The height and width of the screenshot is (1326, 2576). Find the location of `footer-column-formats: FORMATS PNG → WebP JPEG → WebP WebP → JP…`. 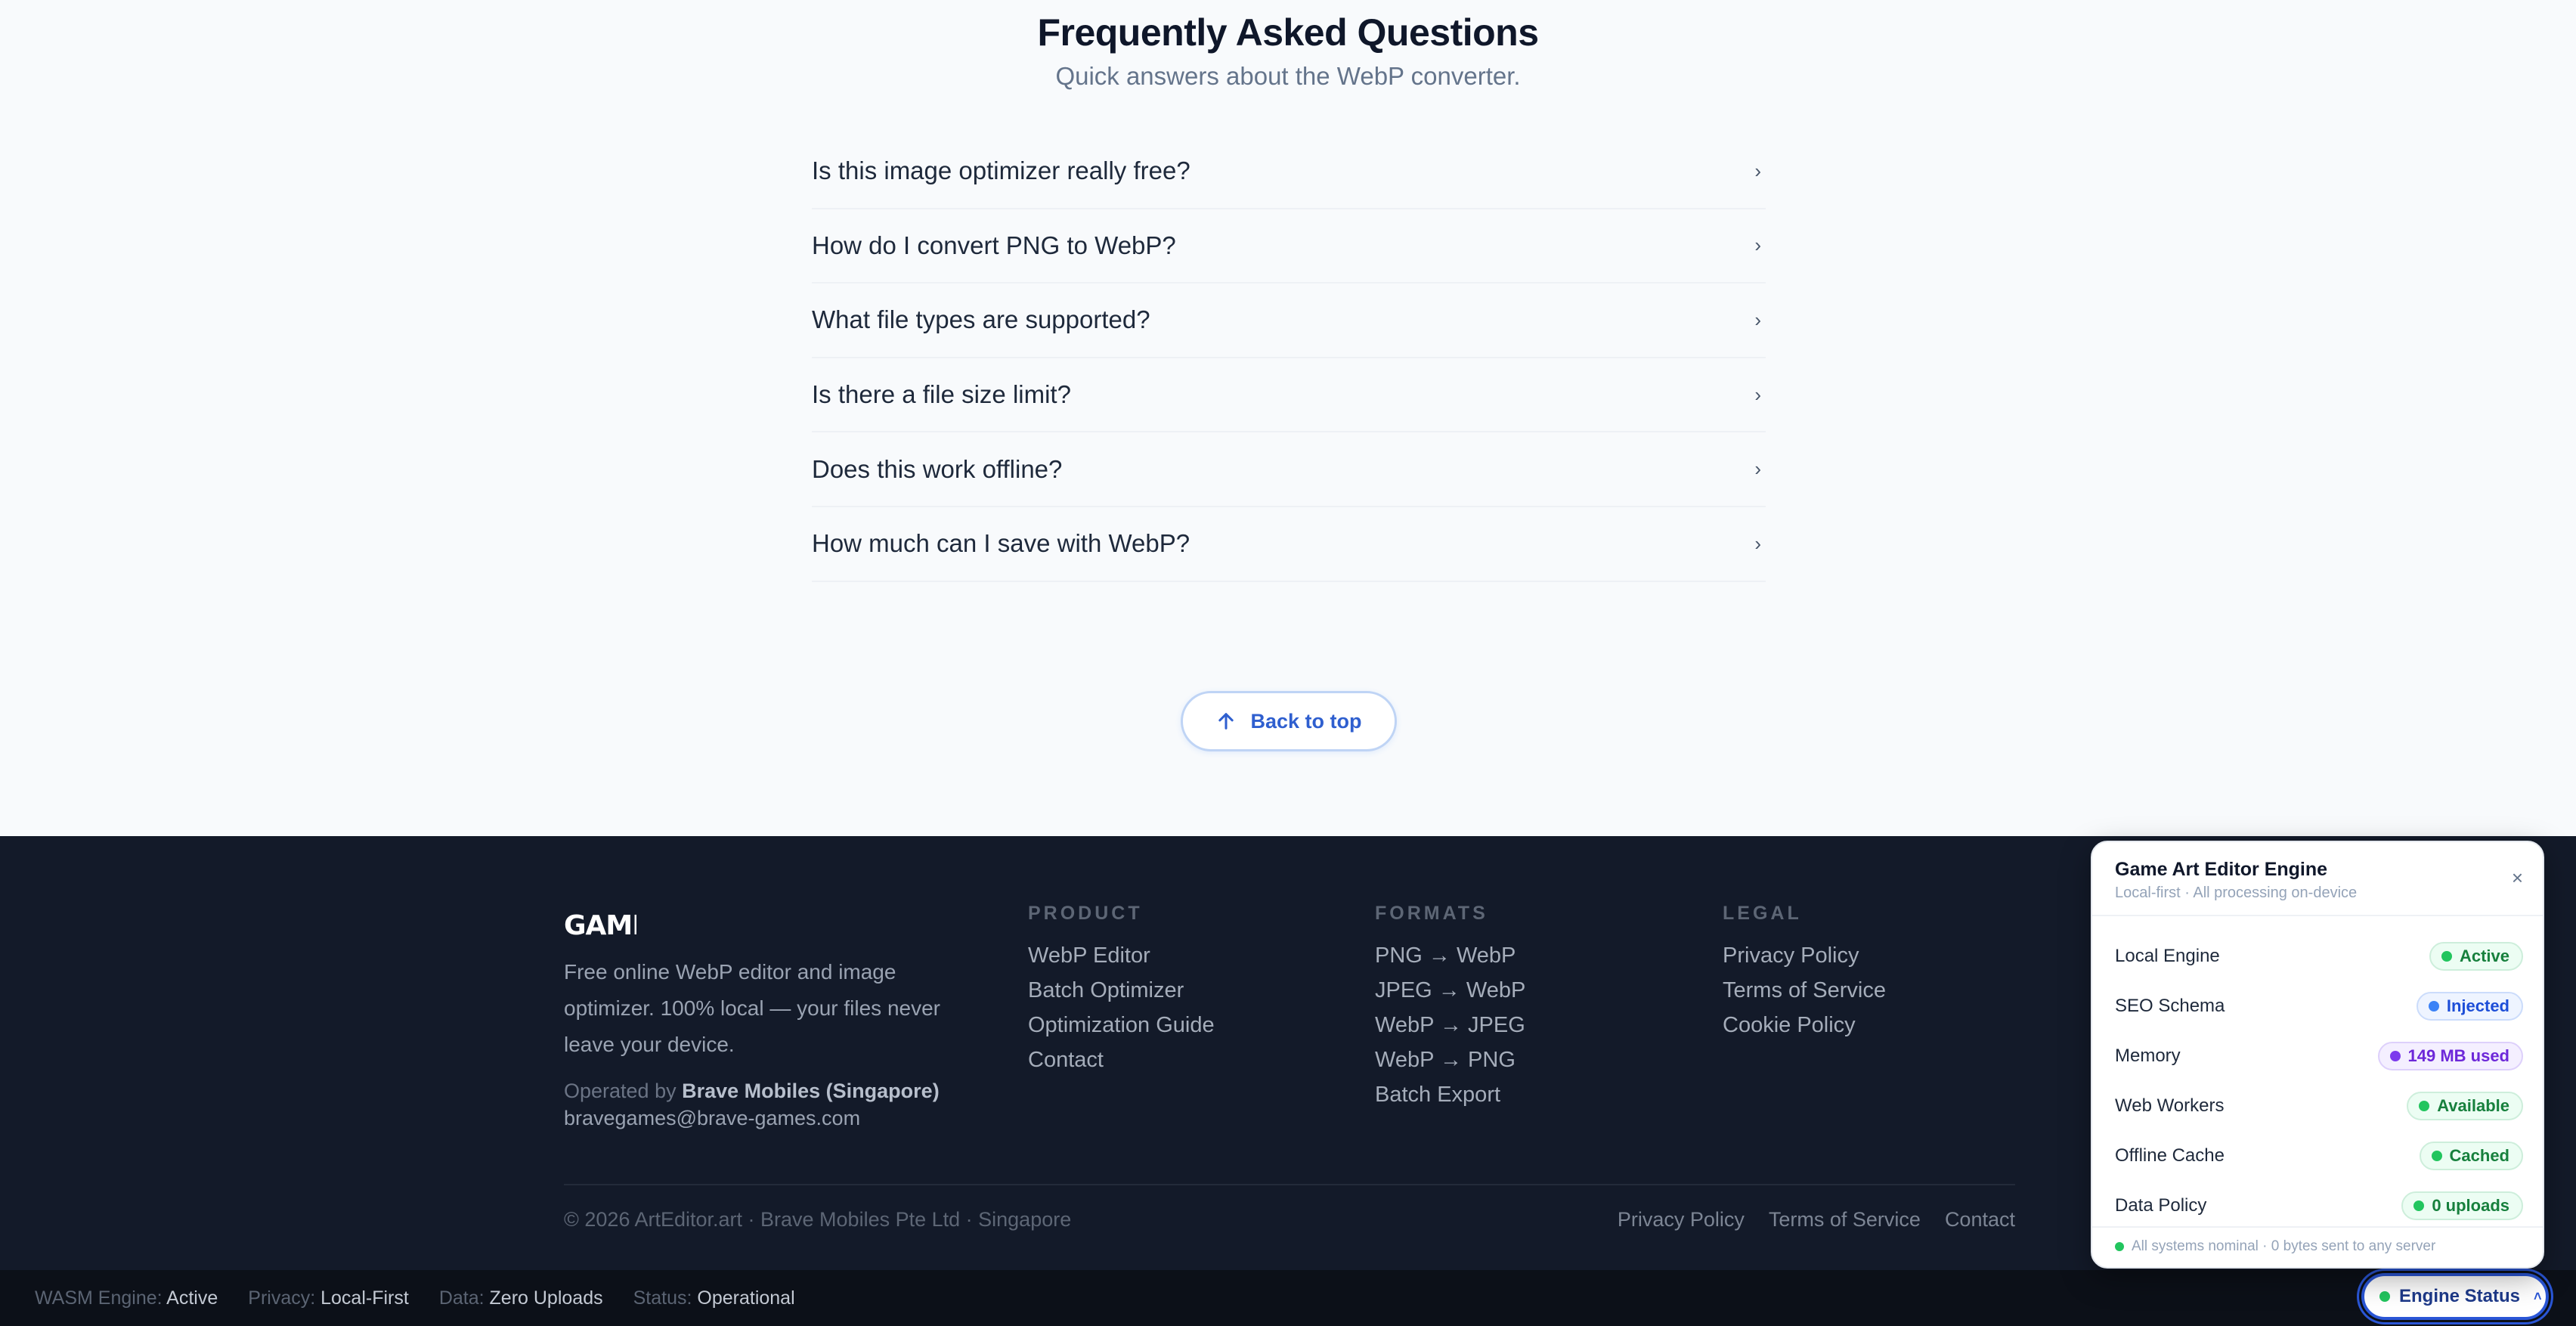

footer-column-formats: FORMATS PNG → WebP JPEG → WebP WebP → JP… is located at coordinates (1450, 1007).